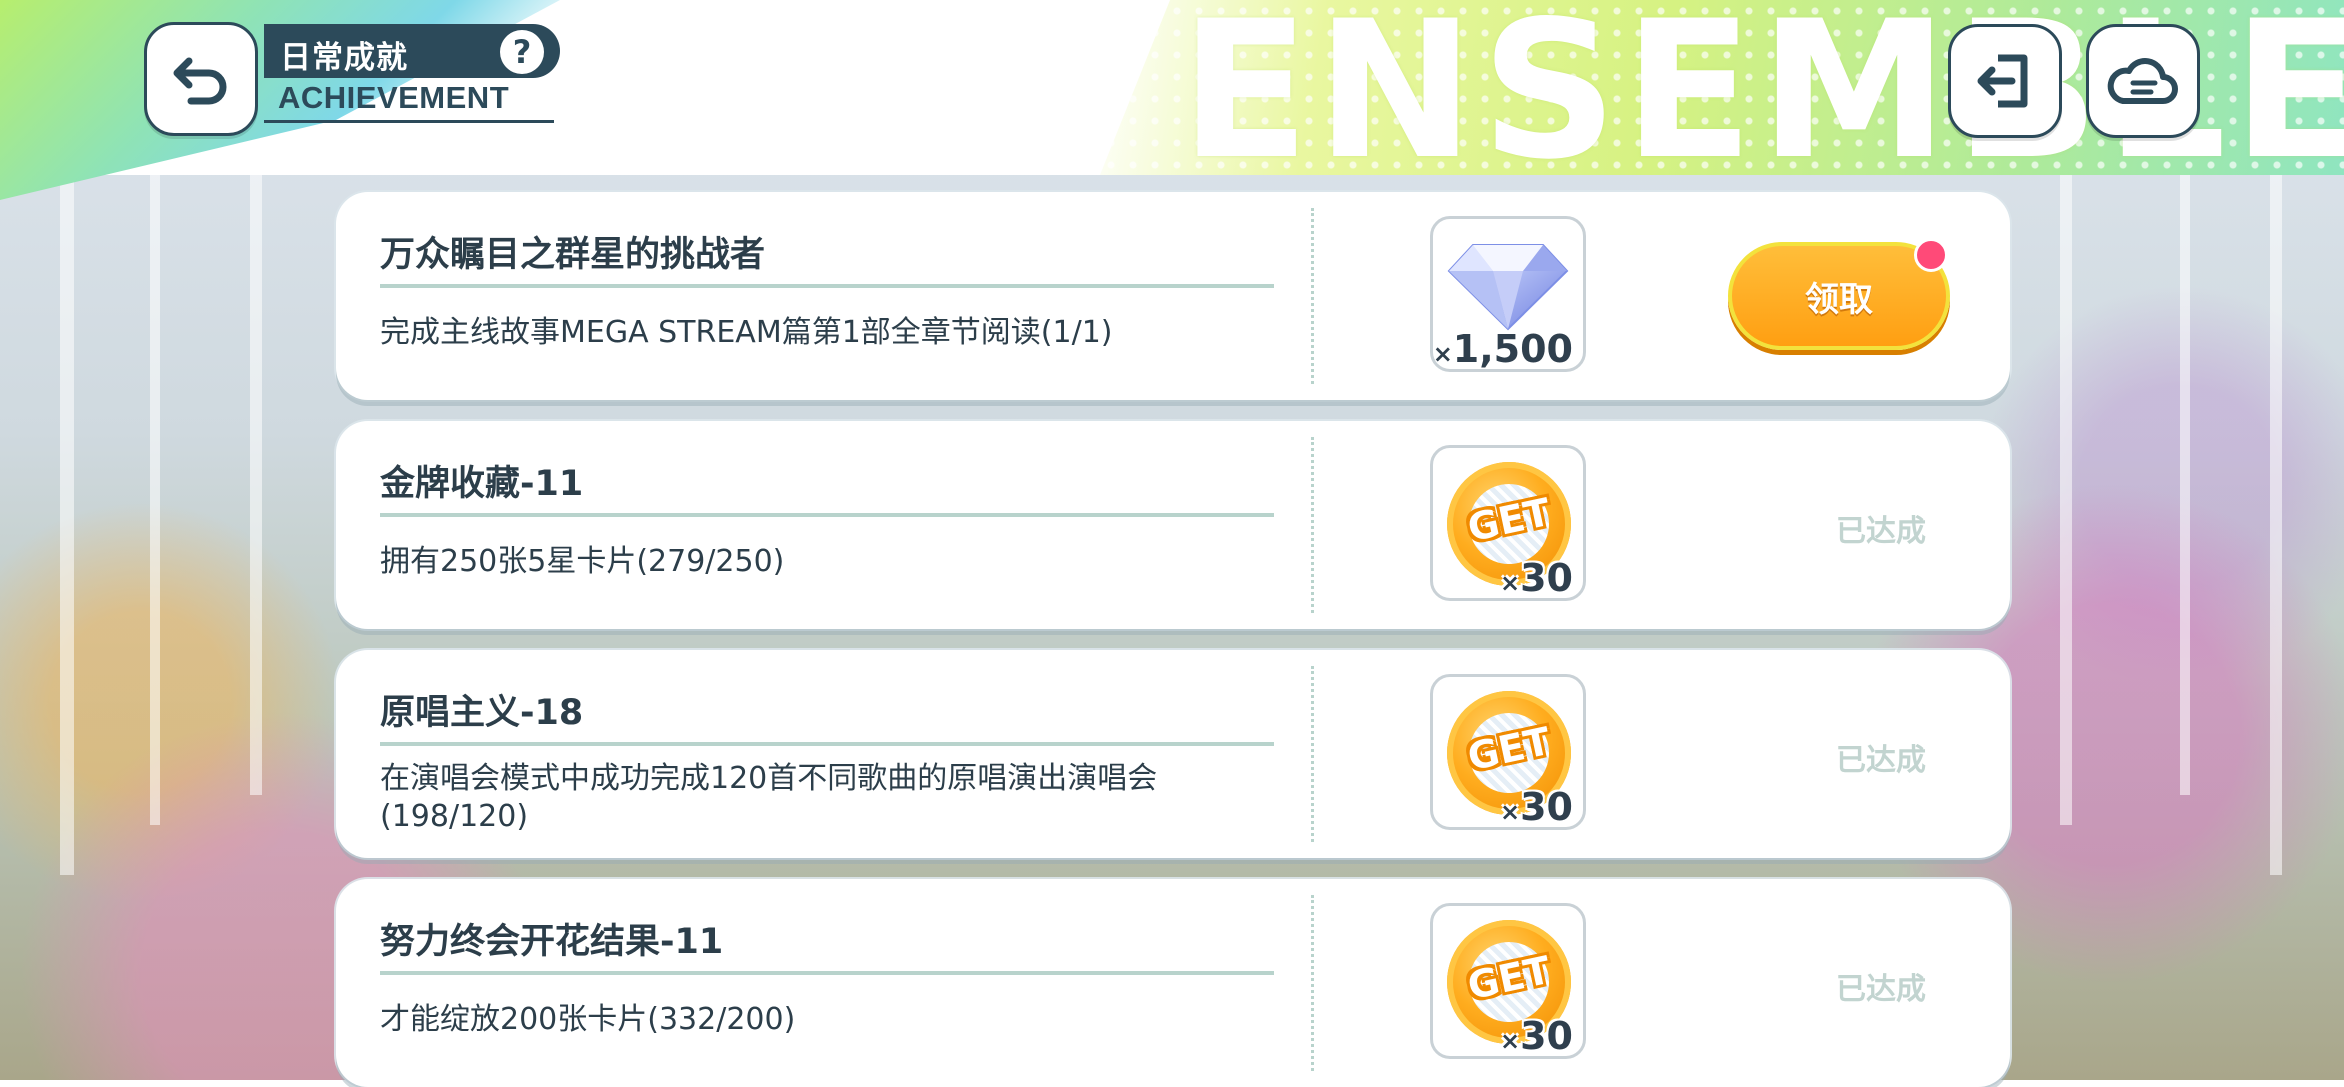  What do you see at coordinates (2002, 81) in the screenshot?
I see `exit-icon` at bounding box center [2002, 81].